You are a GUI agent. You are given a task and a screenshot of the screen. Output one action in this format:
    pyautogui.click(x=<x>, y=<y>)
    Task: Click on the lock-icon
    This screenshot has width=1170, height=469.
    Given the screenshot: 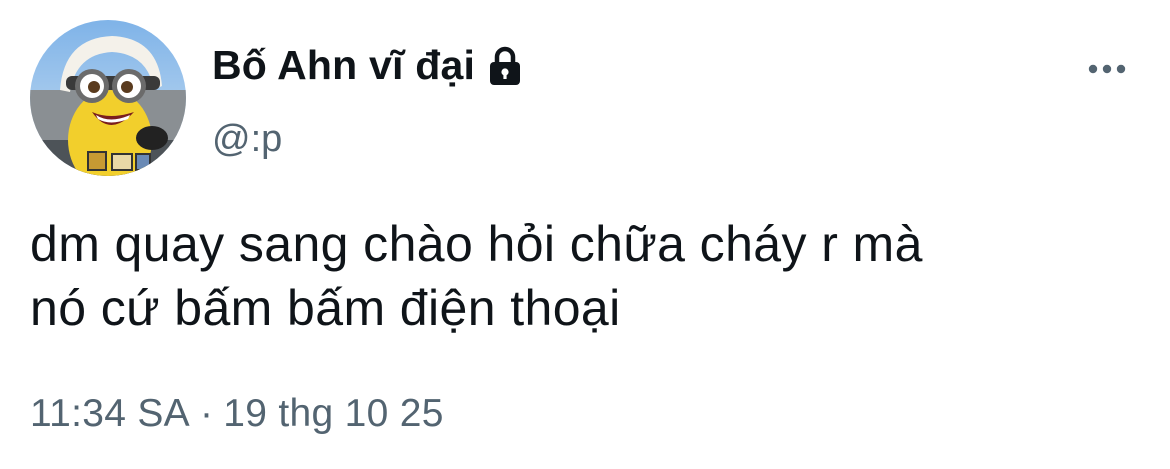 What is the action you would take?
    pyautogui.click(x=505, y=65)
    